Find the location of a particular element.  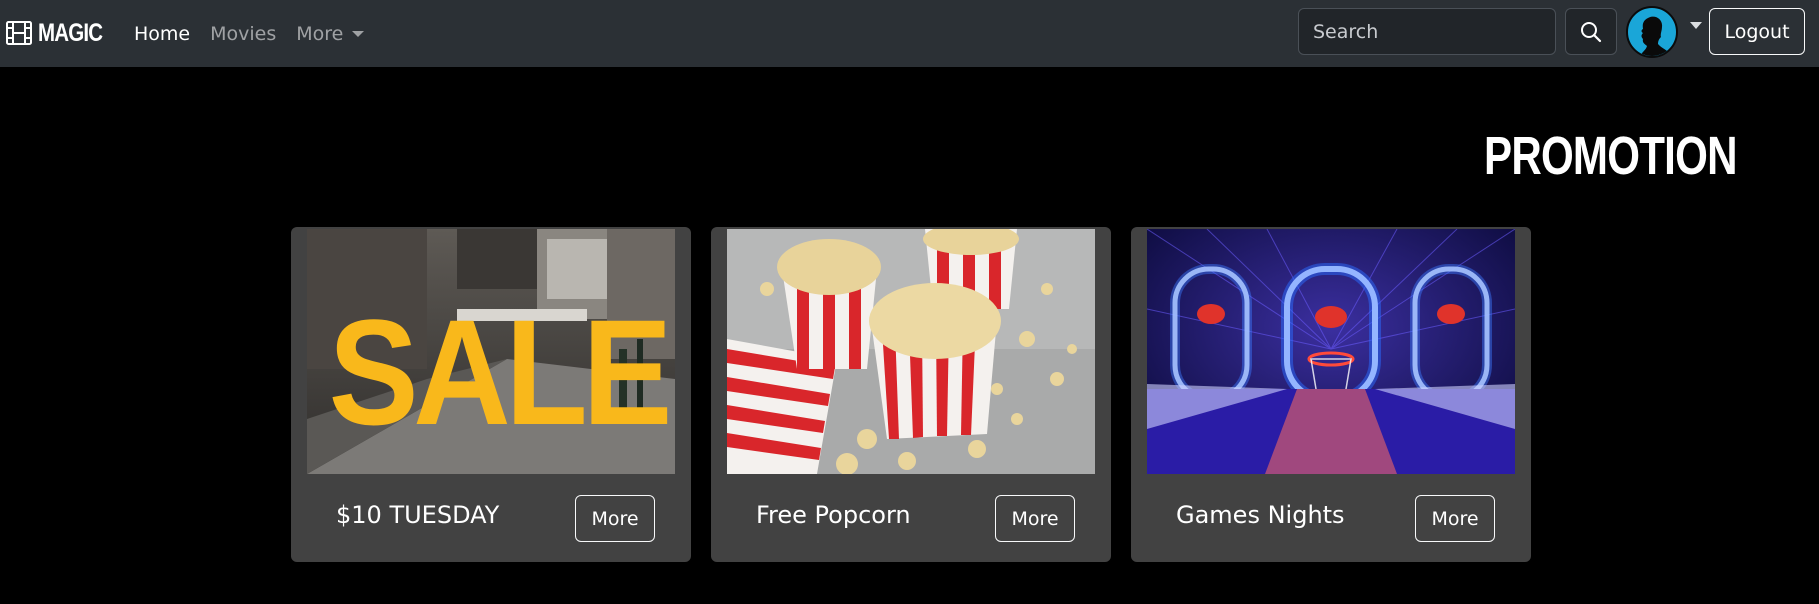

card-title: Games Nights is located at coordinates (1260, 515).